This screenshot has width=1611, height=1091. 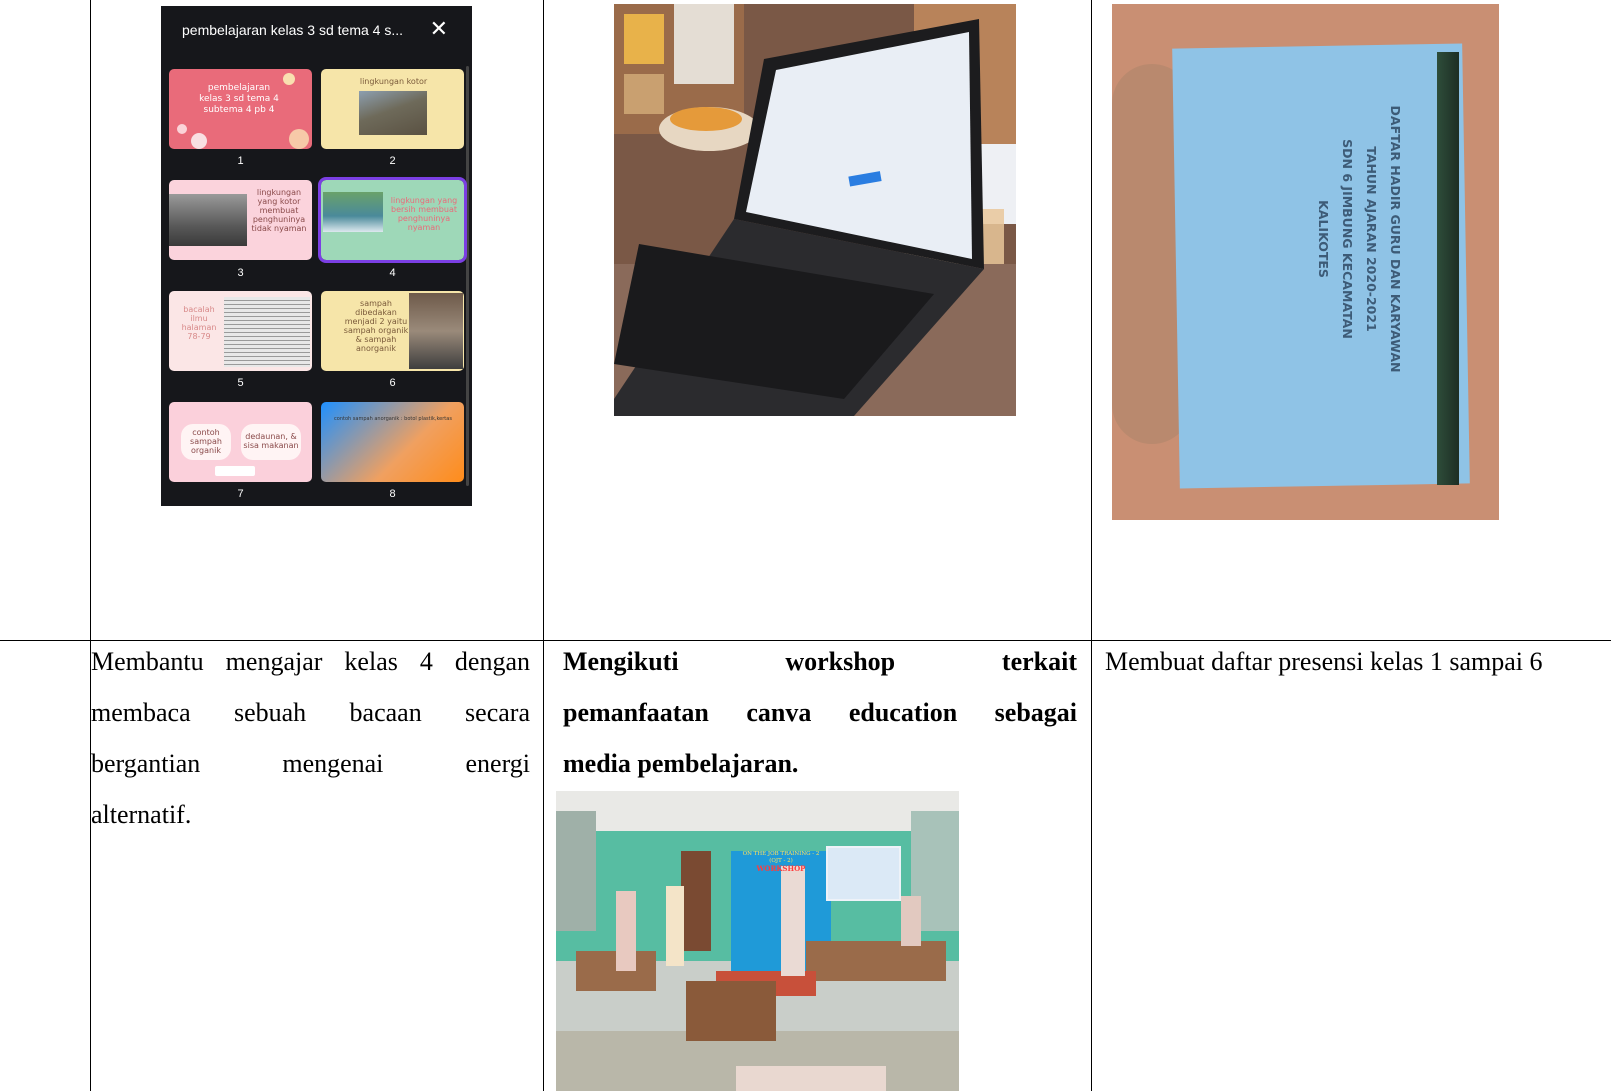 What do you see at coordinates (1323, 239) in the screenshot?
I see `book-title-line-4: KALIKOTES` at bounding box center [1323, 239].